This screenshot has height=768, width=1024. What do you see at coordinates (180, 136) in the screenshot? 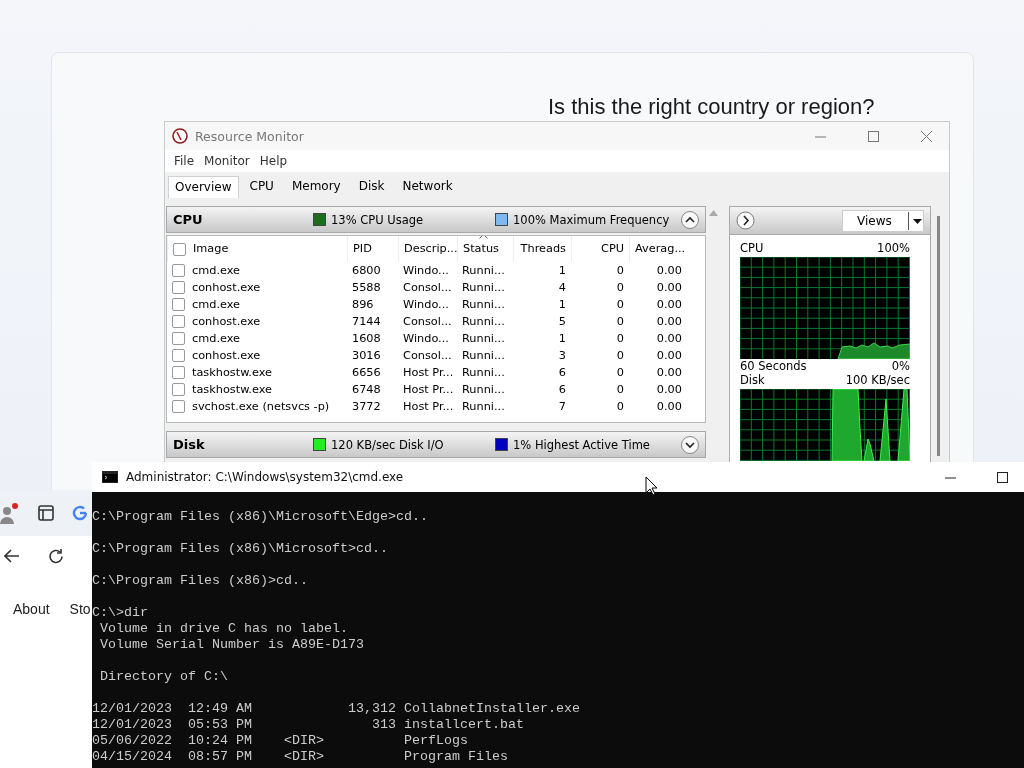
I see `gauge-icon` at bounding box center [180, 136].